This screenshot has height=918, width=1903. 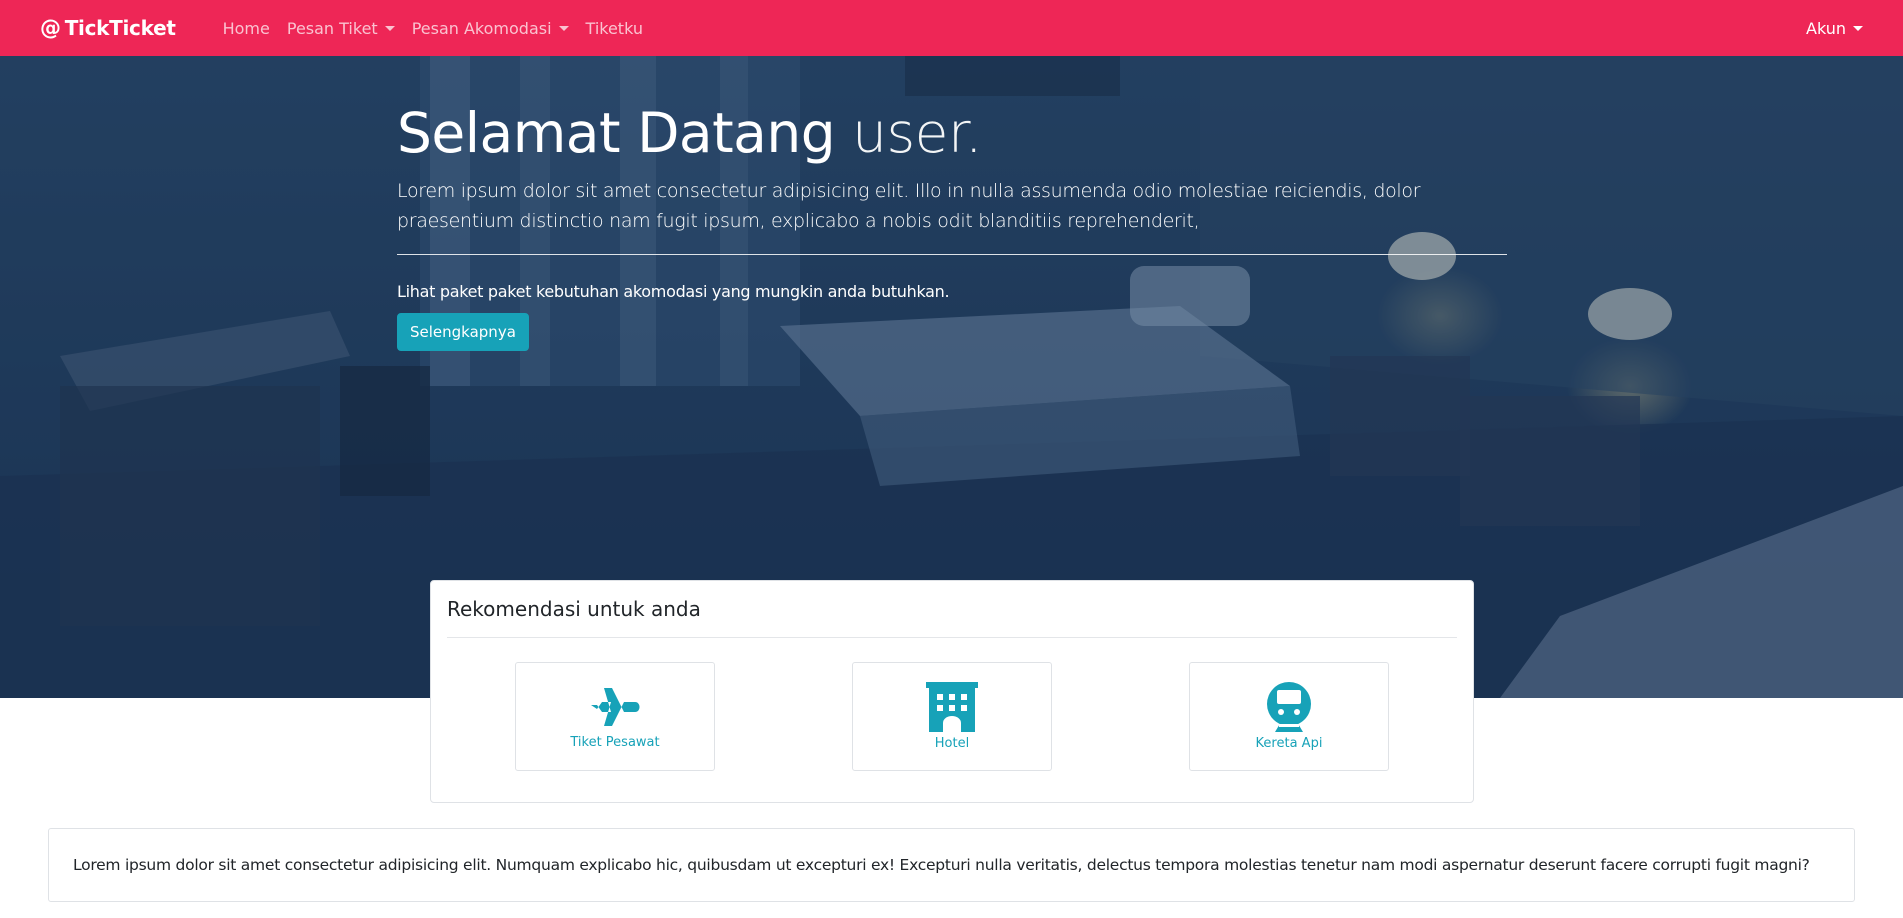 I want to click on nav-dropdown-pesan-tiket: Pesan Tiket, so click(x=341, y=28).